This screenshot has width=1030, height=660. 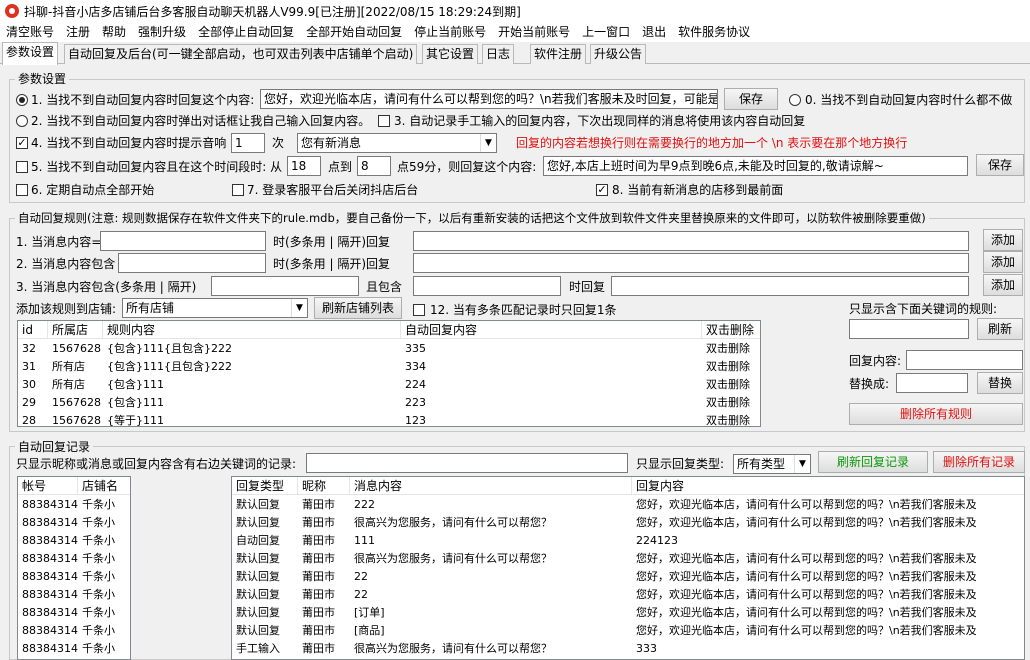 What do you see at coordinates (30, 32) in the screenshot?
I see `menu-item: 清空账号` at bounding box center [30, 32].